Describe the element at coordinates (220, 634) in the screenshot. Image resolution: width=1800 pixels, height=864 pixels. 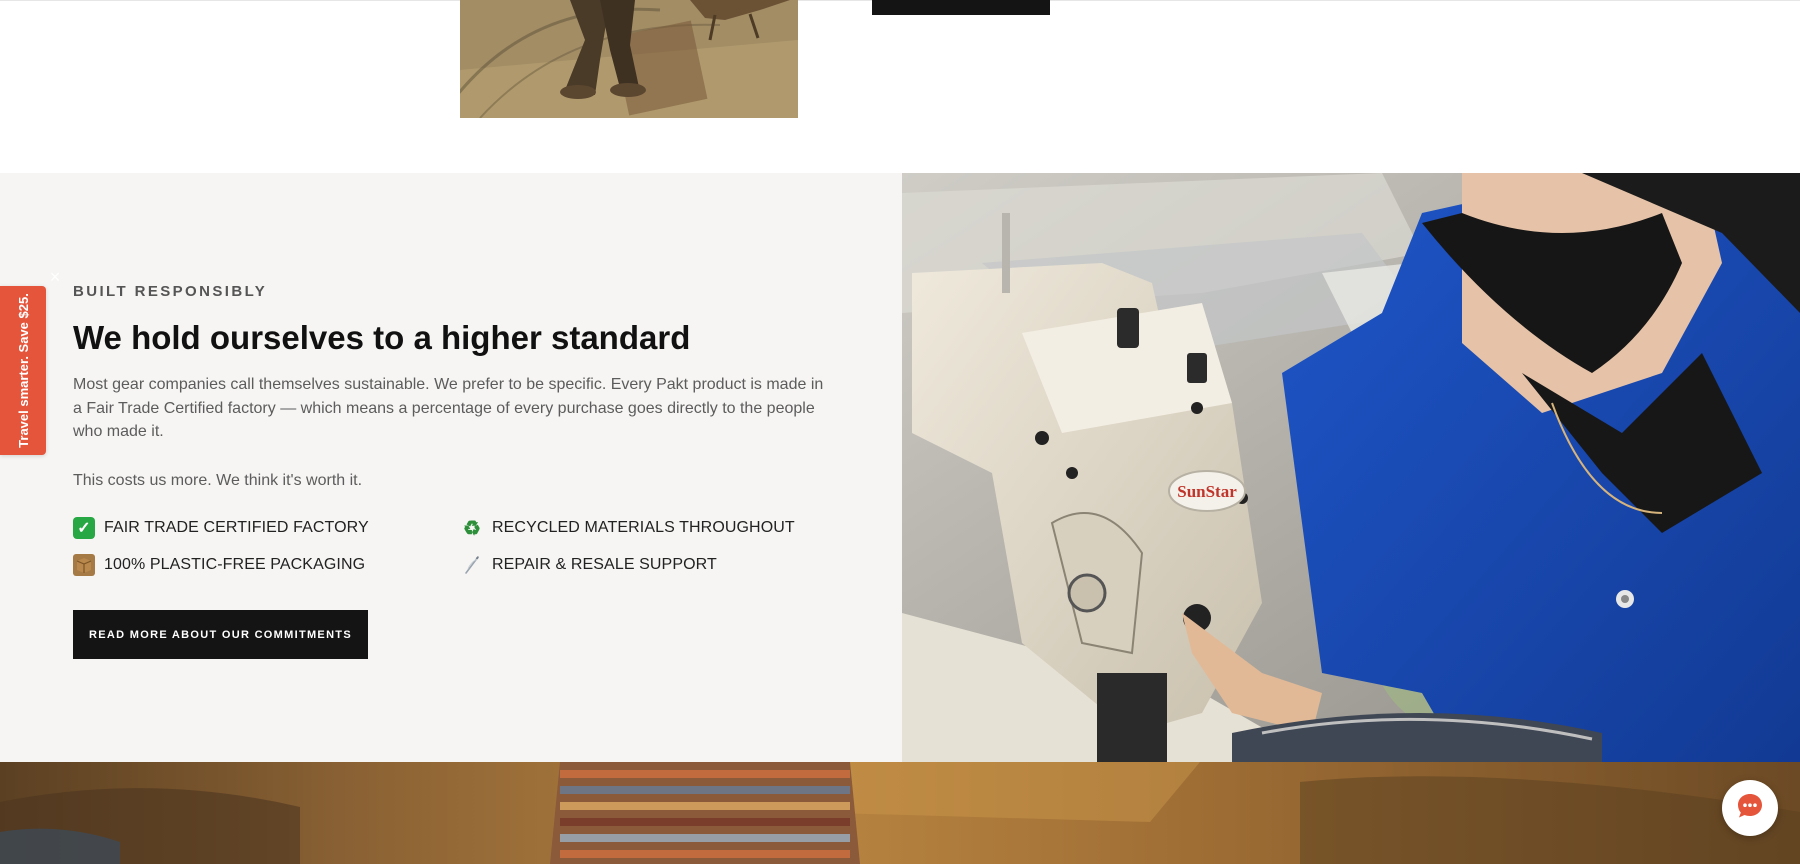
I see `read-commitments-button: READ MORE ABOUT OUR COMMITMENTS` at that location.